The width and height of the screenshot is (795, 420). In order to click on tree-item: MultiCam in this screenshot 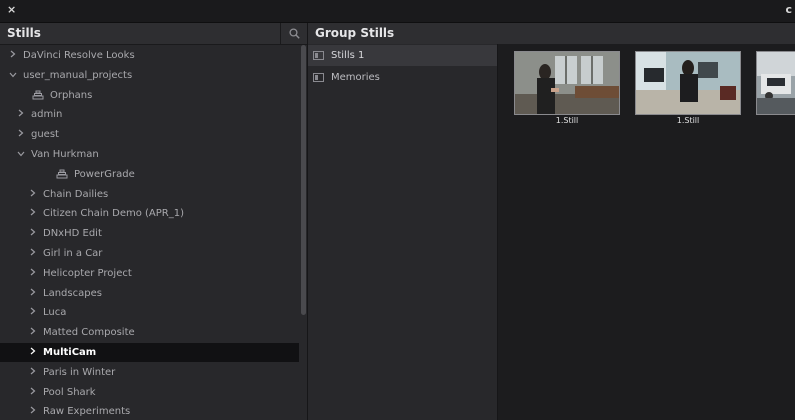, I will do `click(149, 352)`.